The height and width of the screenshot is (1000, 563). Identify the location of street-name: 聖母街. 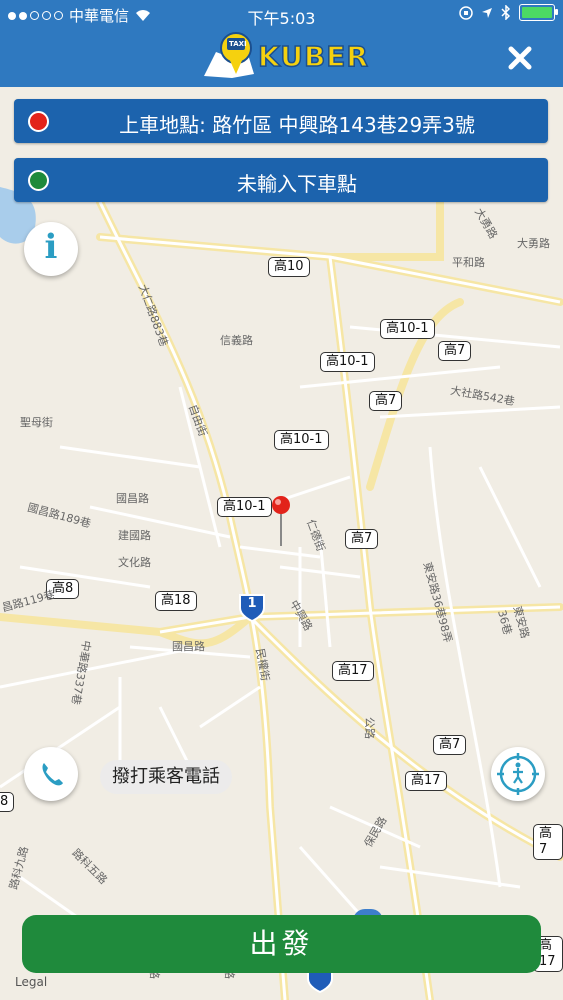
(36, 422).